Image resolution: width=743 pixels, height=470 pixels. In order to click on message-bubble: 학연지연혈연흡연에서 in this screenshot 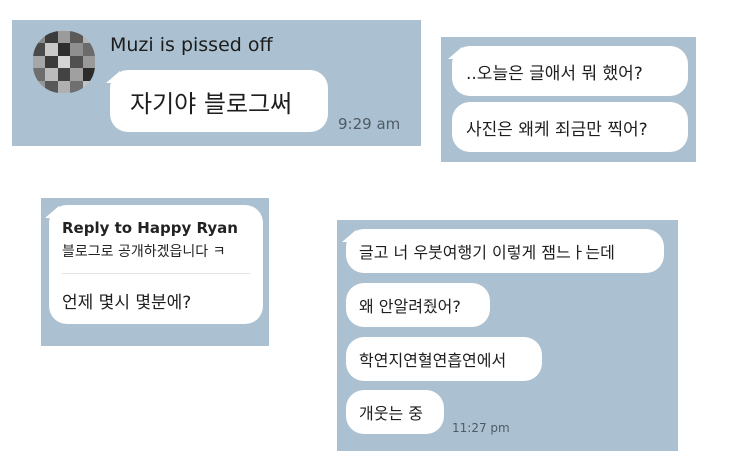, I will do `click(444, 359)`.